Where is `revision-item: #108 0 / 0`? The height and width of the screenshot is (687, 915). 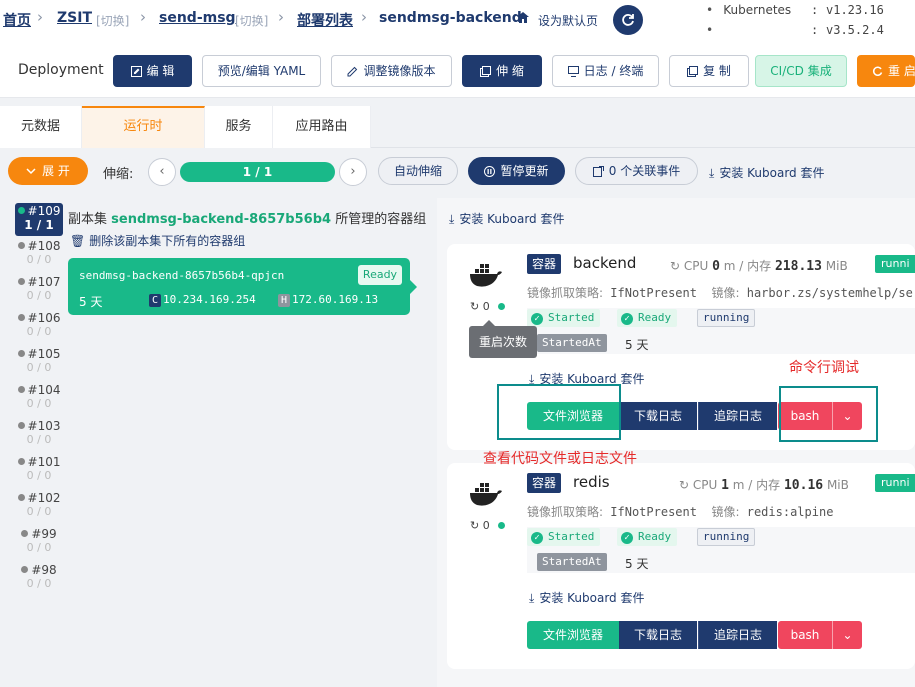 revision-item: #108 0 / 0 is located at coordinates (39, 254).